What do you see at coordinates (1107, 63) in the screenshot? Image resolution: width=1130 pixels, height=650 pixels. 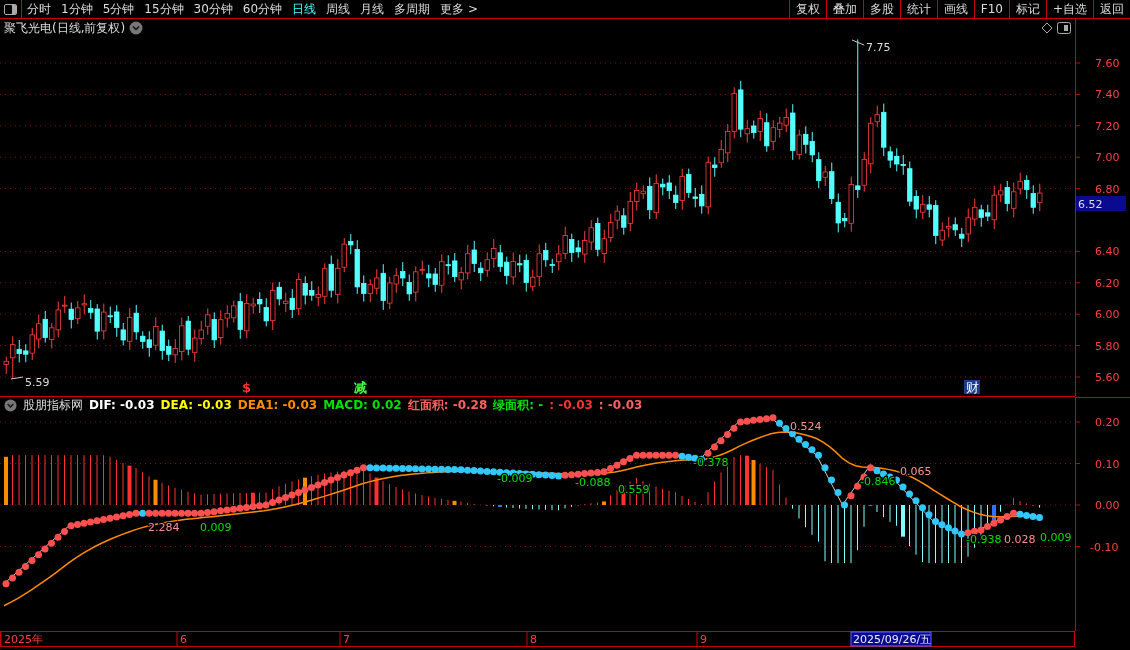 I see `axis-tick-label: 7.60` at bounding box center [1107, 63].